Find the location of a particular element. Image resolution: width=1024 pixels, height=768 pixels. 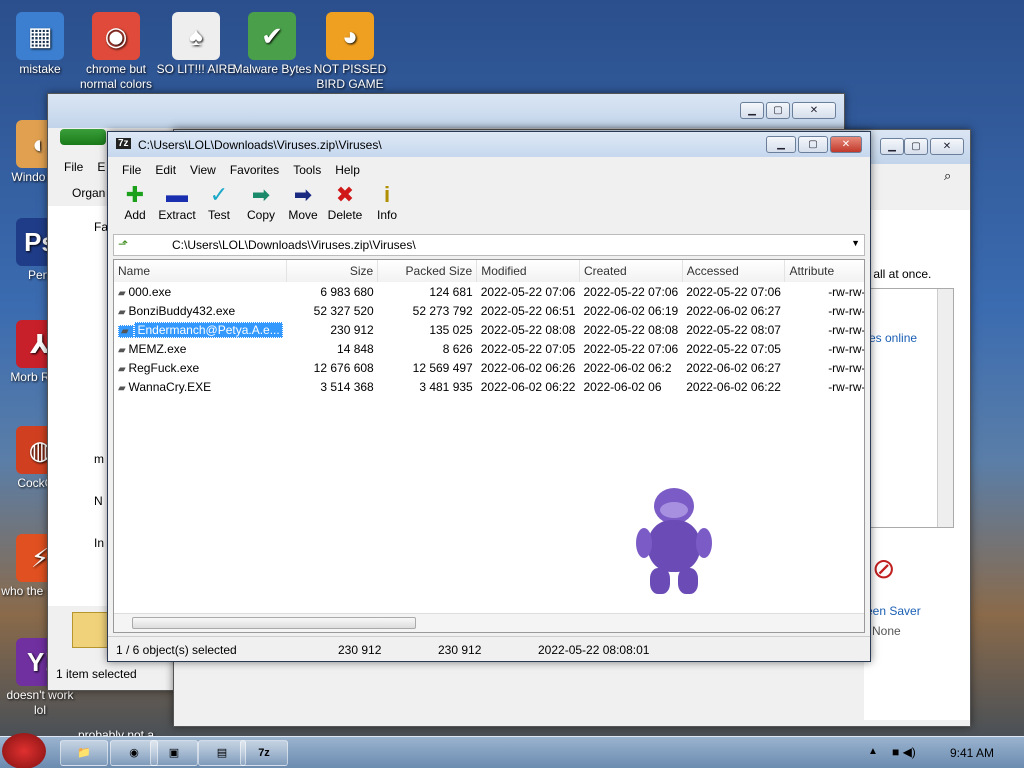

scroll-thumb is located at coordinates (274, 623).